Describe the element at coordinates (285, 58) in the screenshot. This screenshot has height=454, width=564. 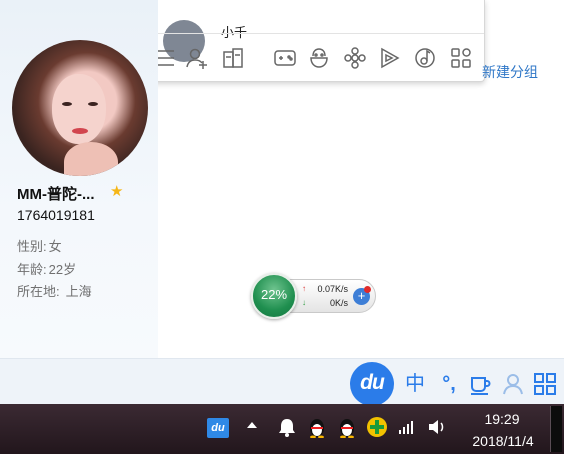
I see `game-icon` at that location.